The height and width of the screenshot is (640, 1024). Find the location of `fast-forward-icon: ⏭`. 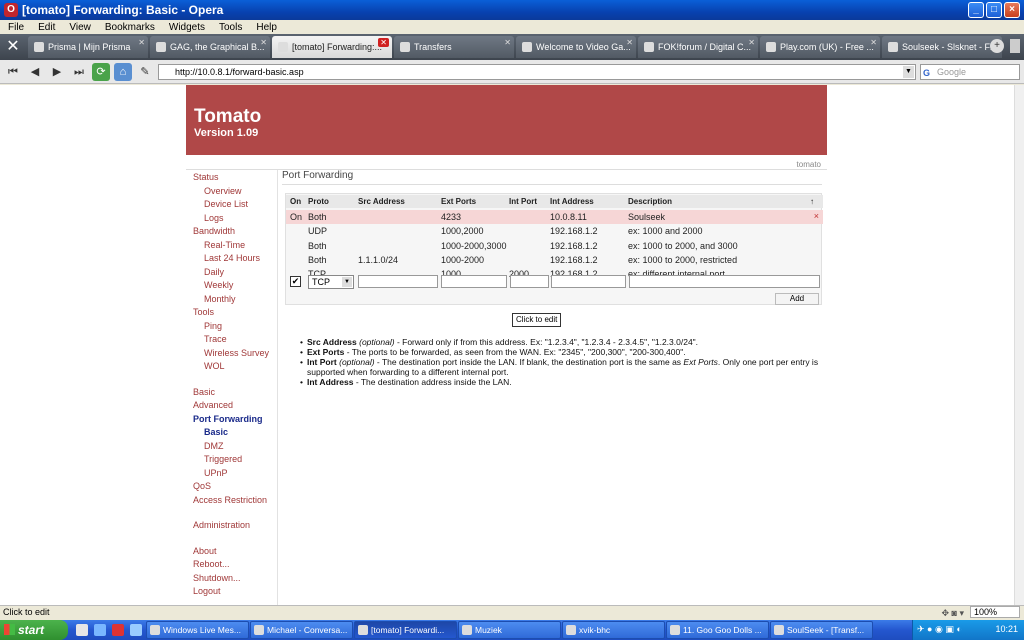

fast-forward-icon: ⏭ is located at coordinates (79, 72).